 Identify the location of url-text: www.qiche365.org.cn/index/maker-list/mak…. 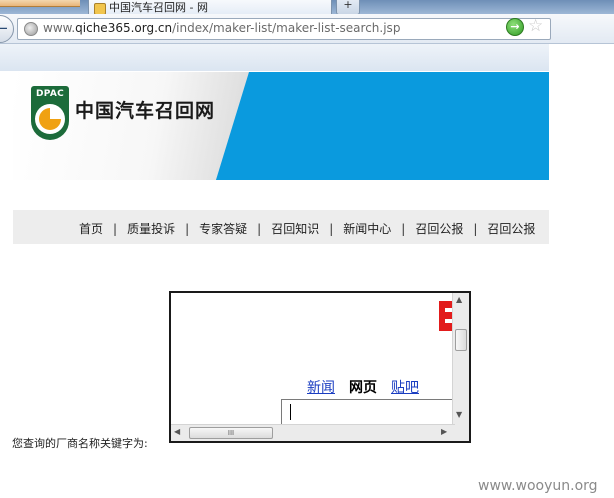
(221, 28).